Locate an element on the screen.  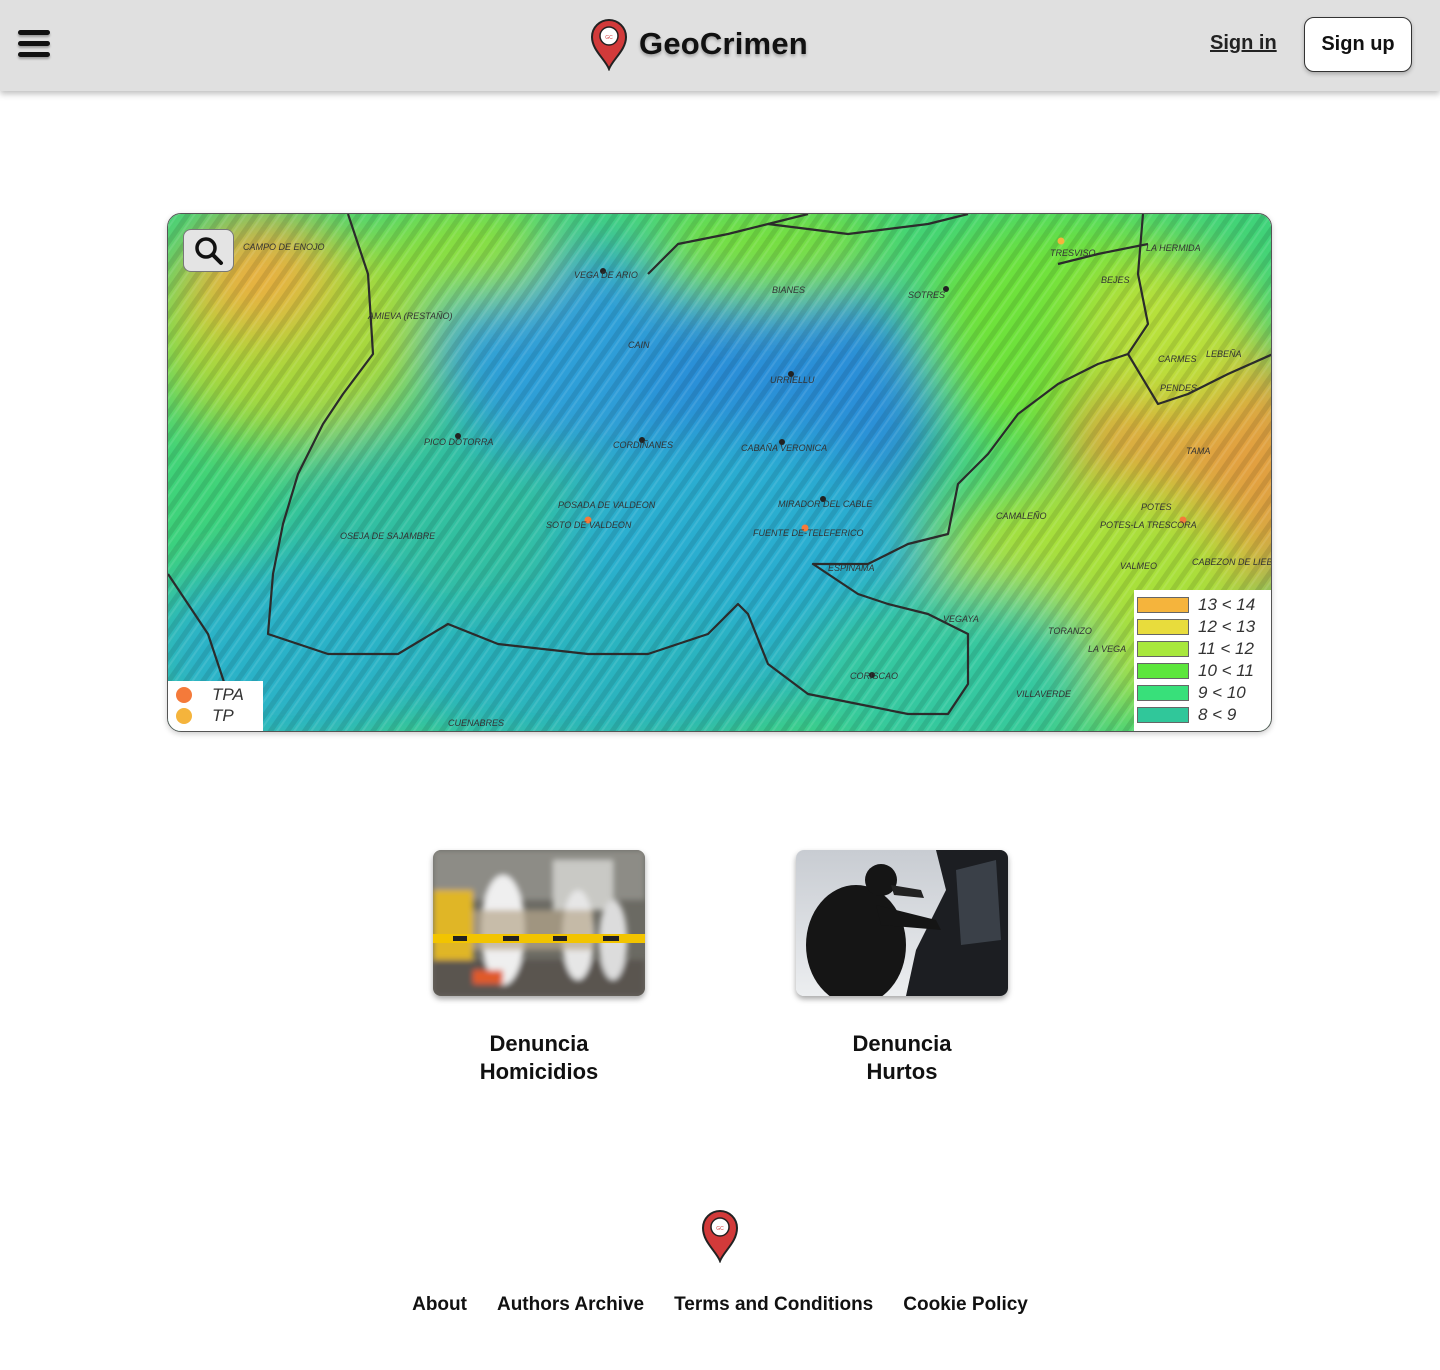
search-icon is located at coordinates (208, 250).